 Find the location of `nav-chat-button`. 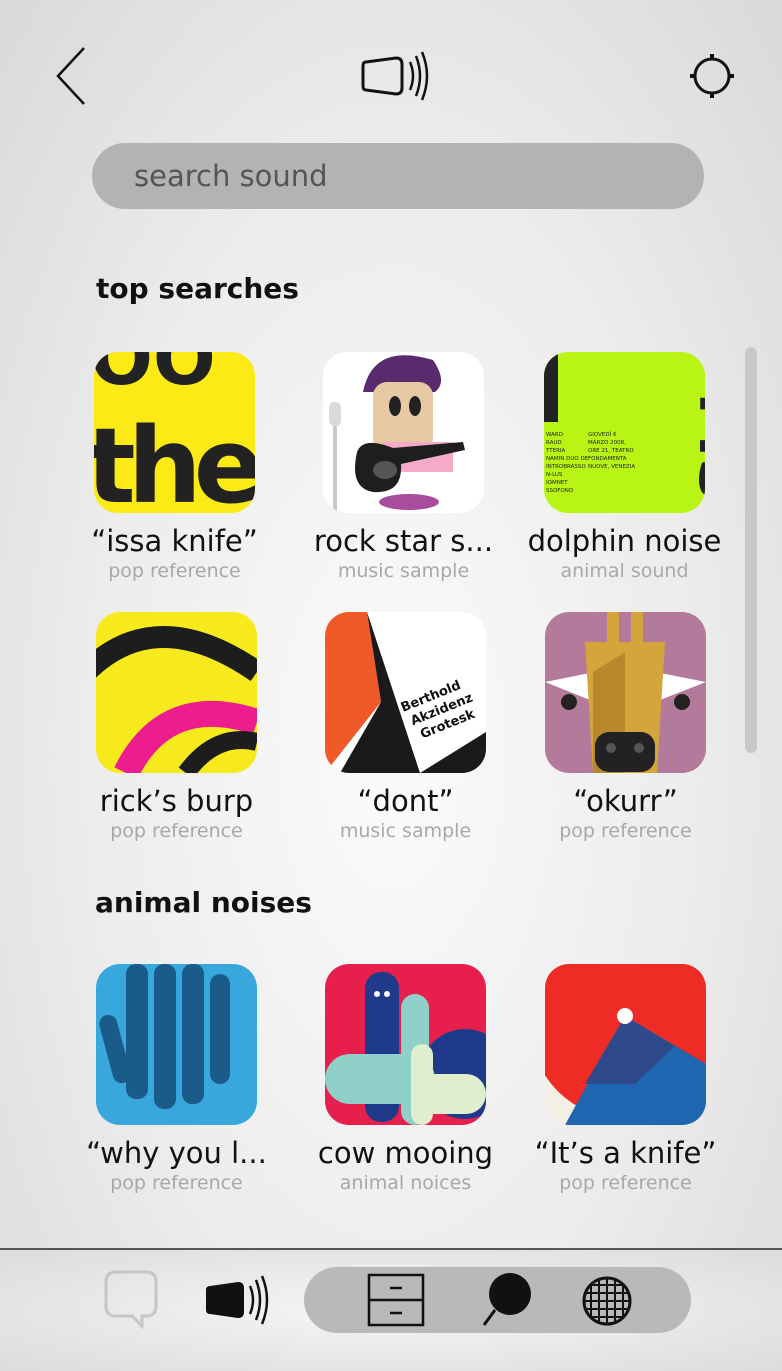

nav-chat-button is located at coordinates (131, 1299).